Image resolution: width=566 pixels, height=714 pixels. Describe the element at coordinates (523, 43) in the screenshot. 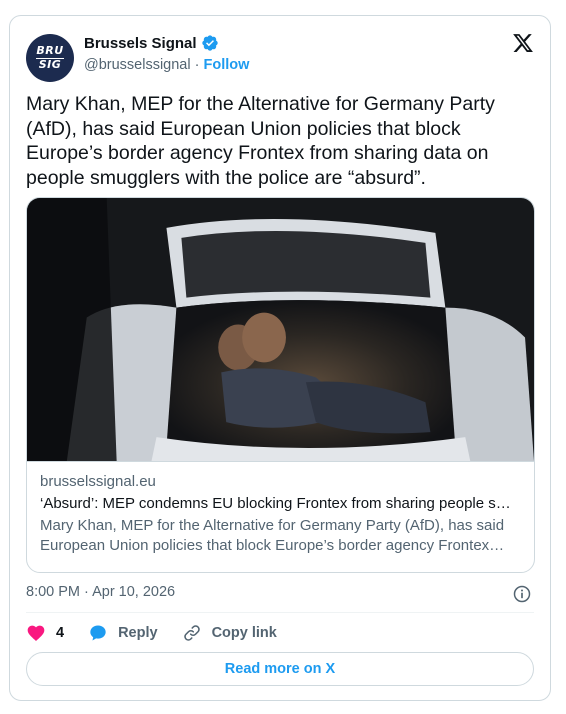

I see `x-logo-icon` at that location.